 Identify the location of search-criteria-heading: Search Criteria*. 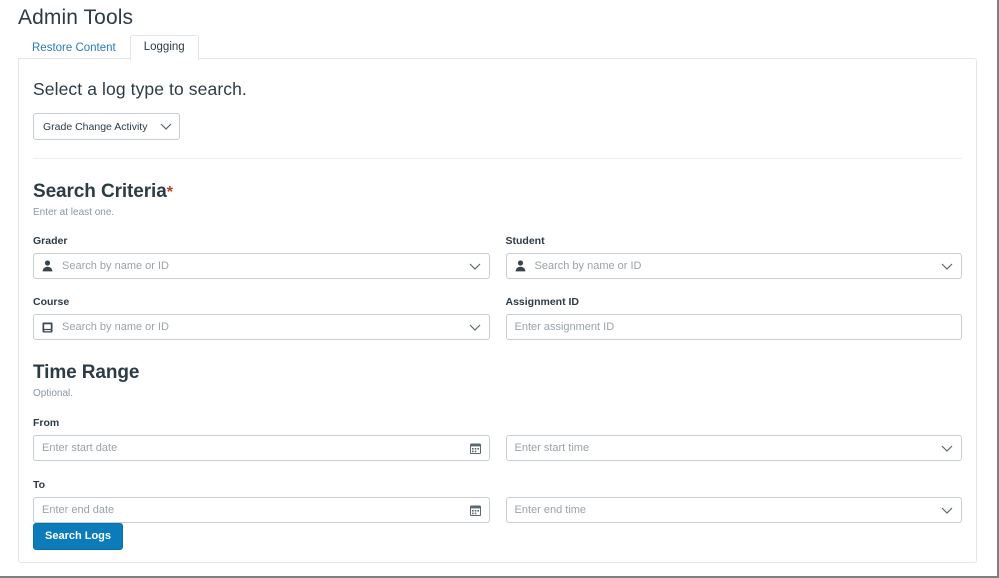
(497, 192).